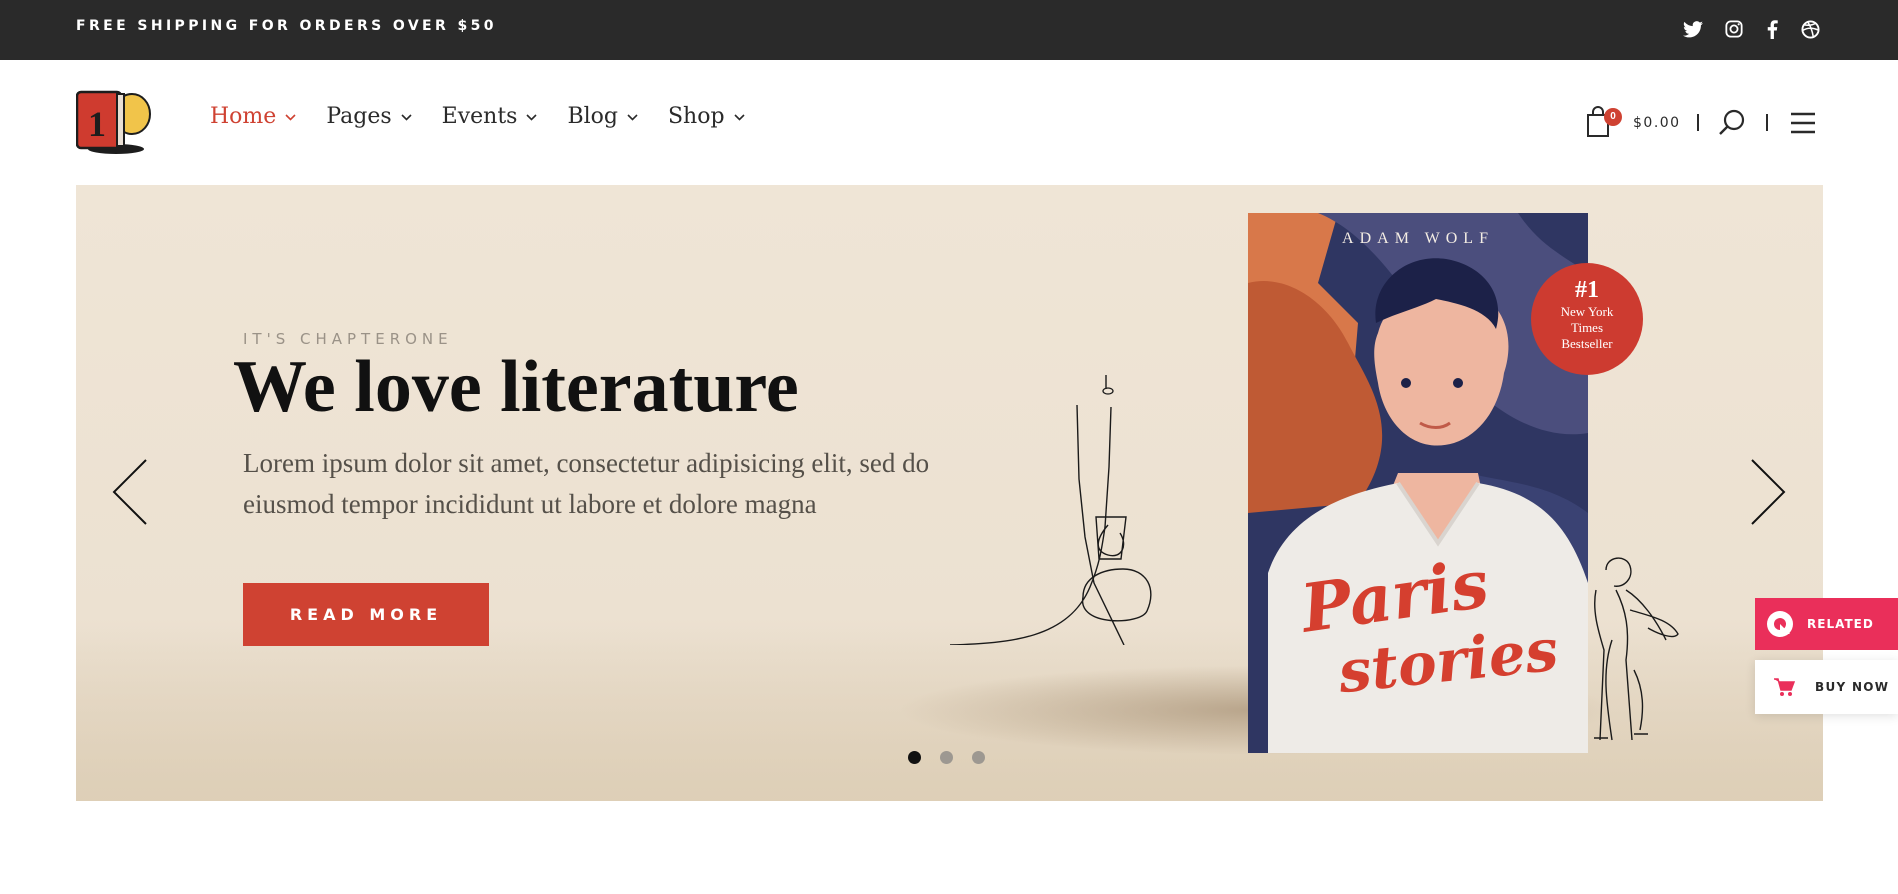  I want to click on nav-events: Events, so click(490, 116).